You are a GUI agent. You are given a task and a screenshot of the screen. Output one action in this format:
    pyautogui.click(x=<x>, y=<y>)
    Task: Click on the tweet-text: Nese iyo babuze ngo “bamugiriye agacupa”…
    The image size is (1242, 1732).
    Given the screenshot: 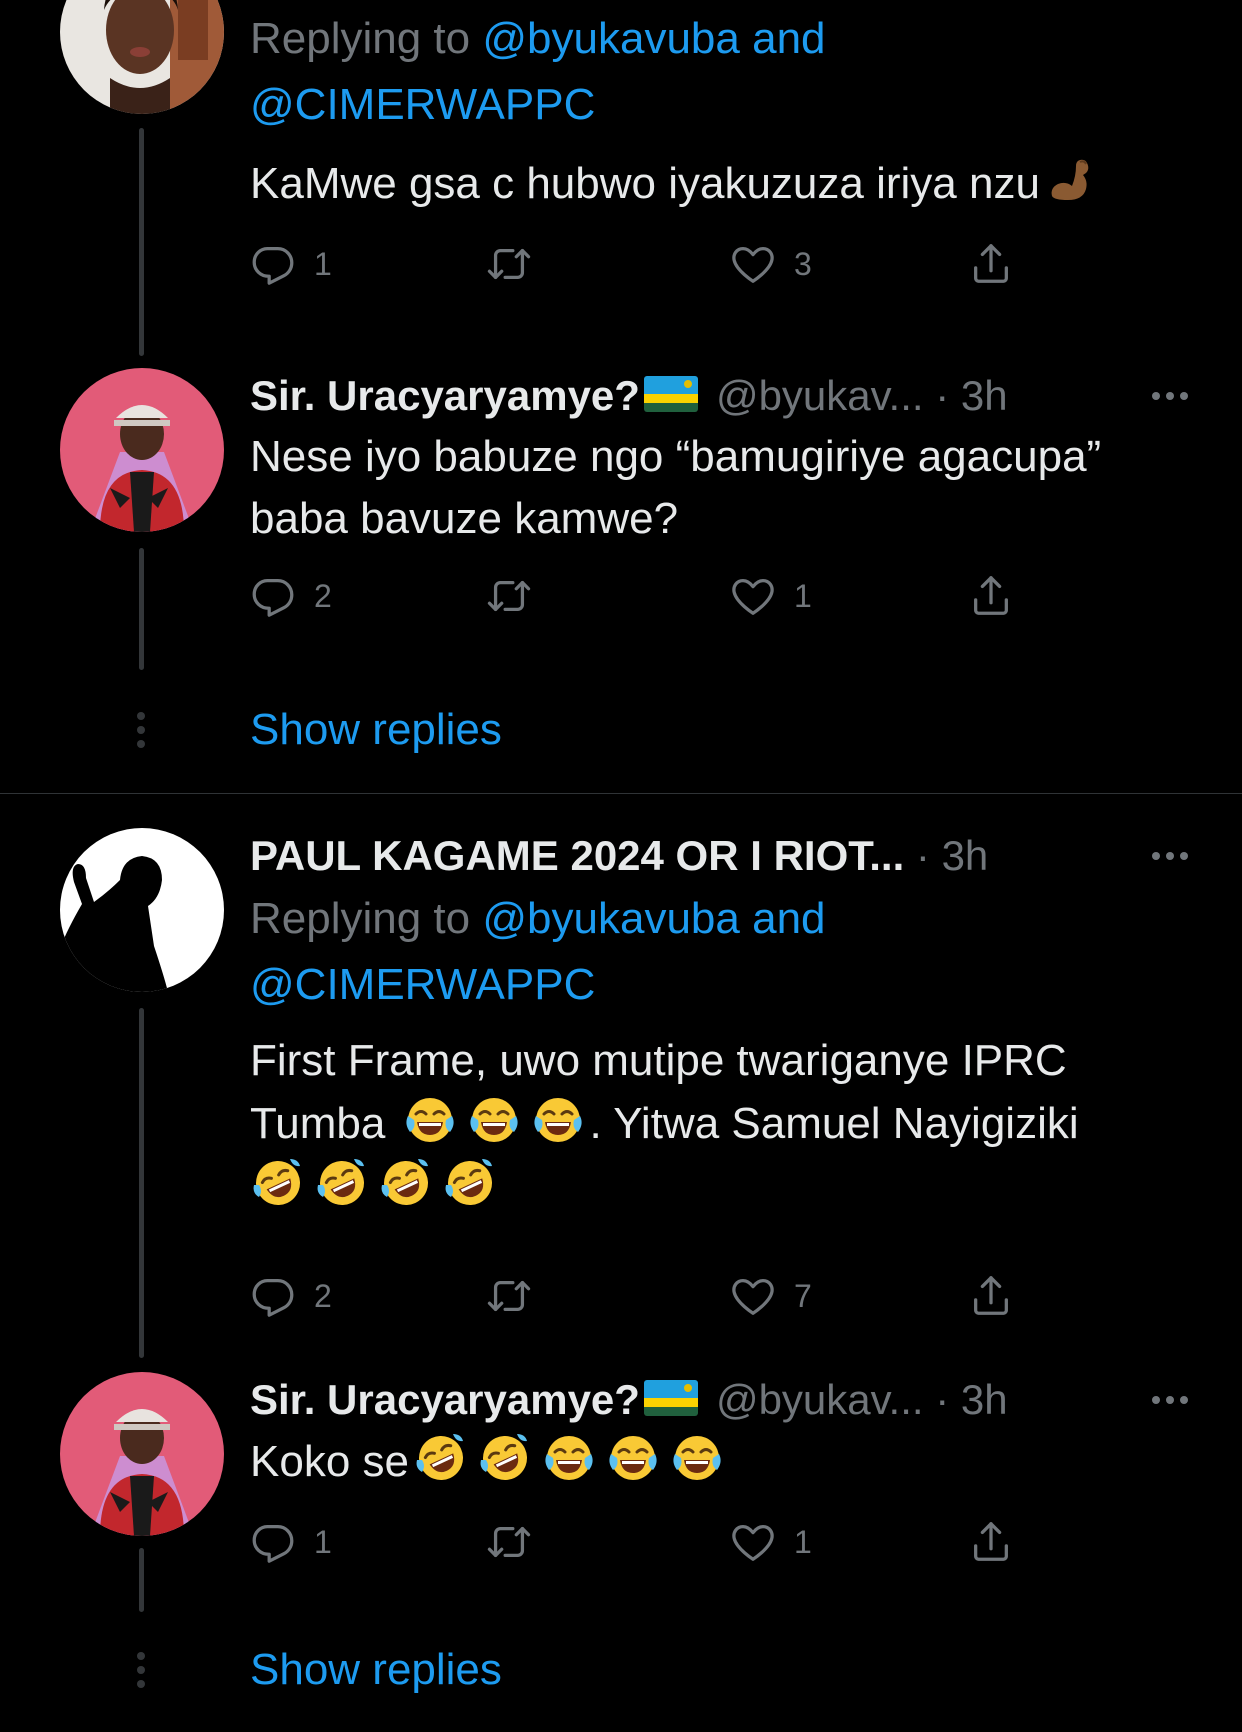 What is the action you would take?
    pyautogui.click(x=676, y=487)
    